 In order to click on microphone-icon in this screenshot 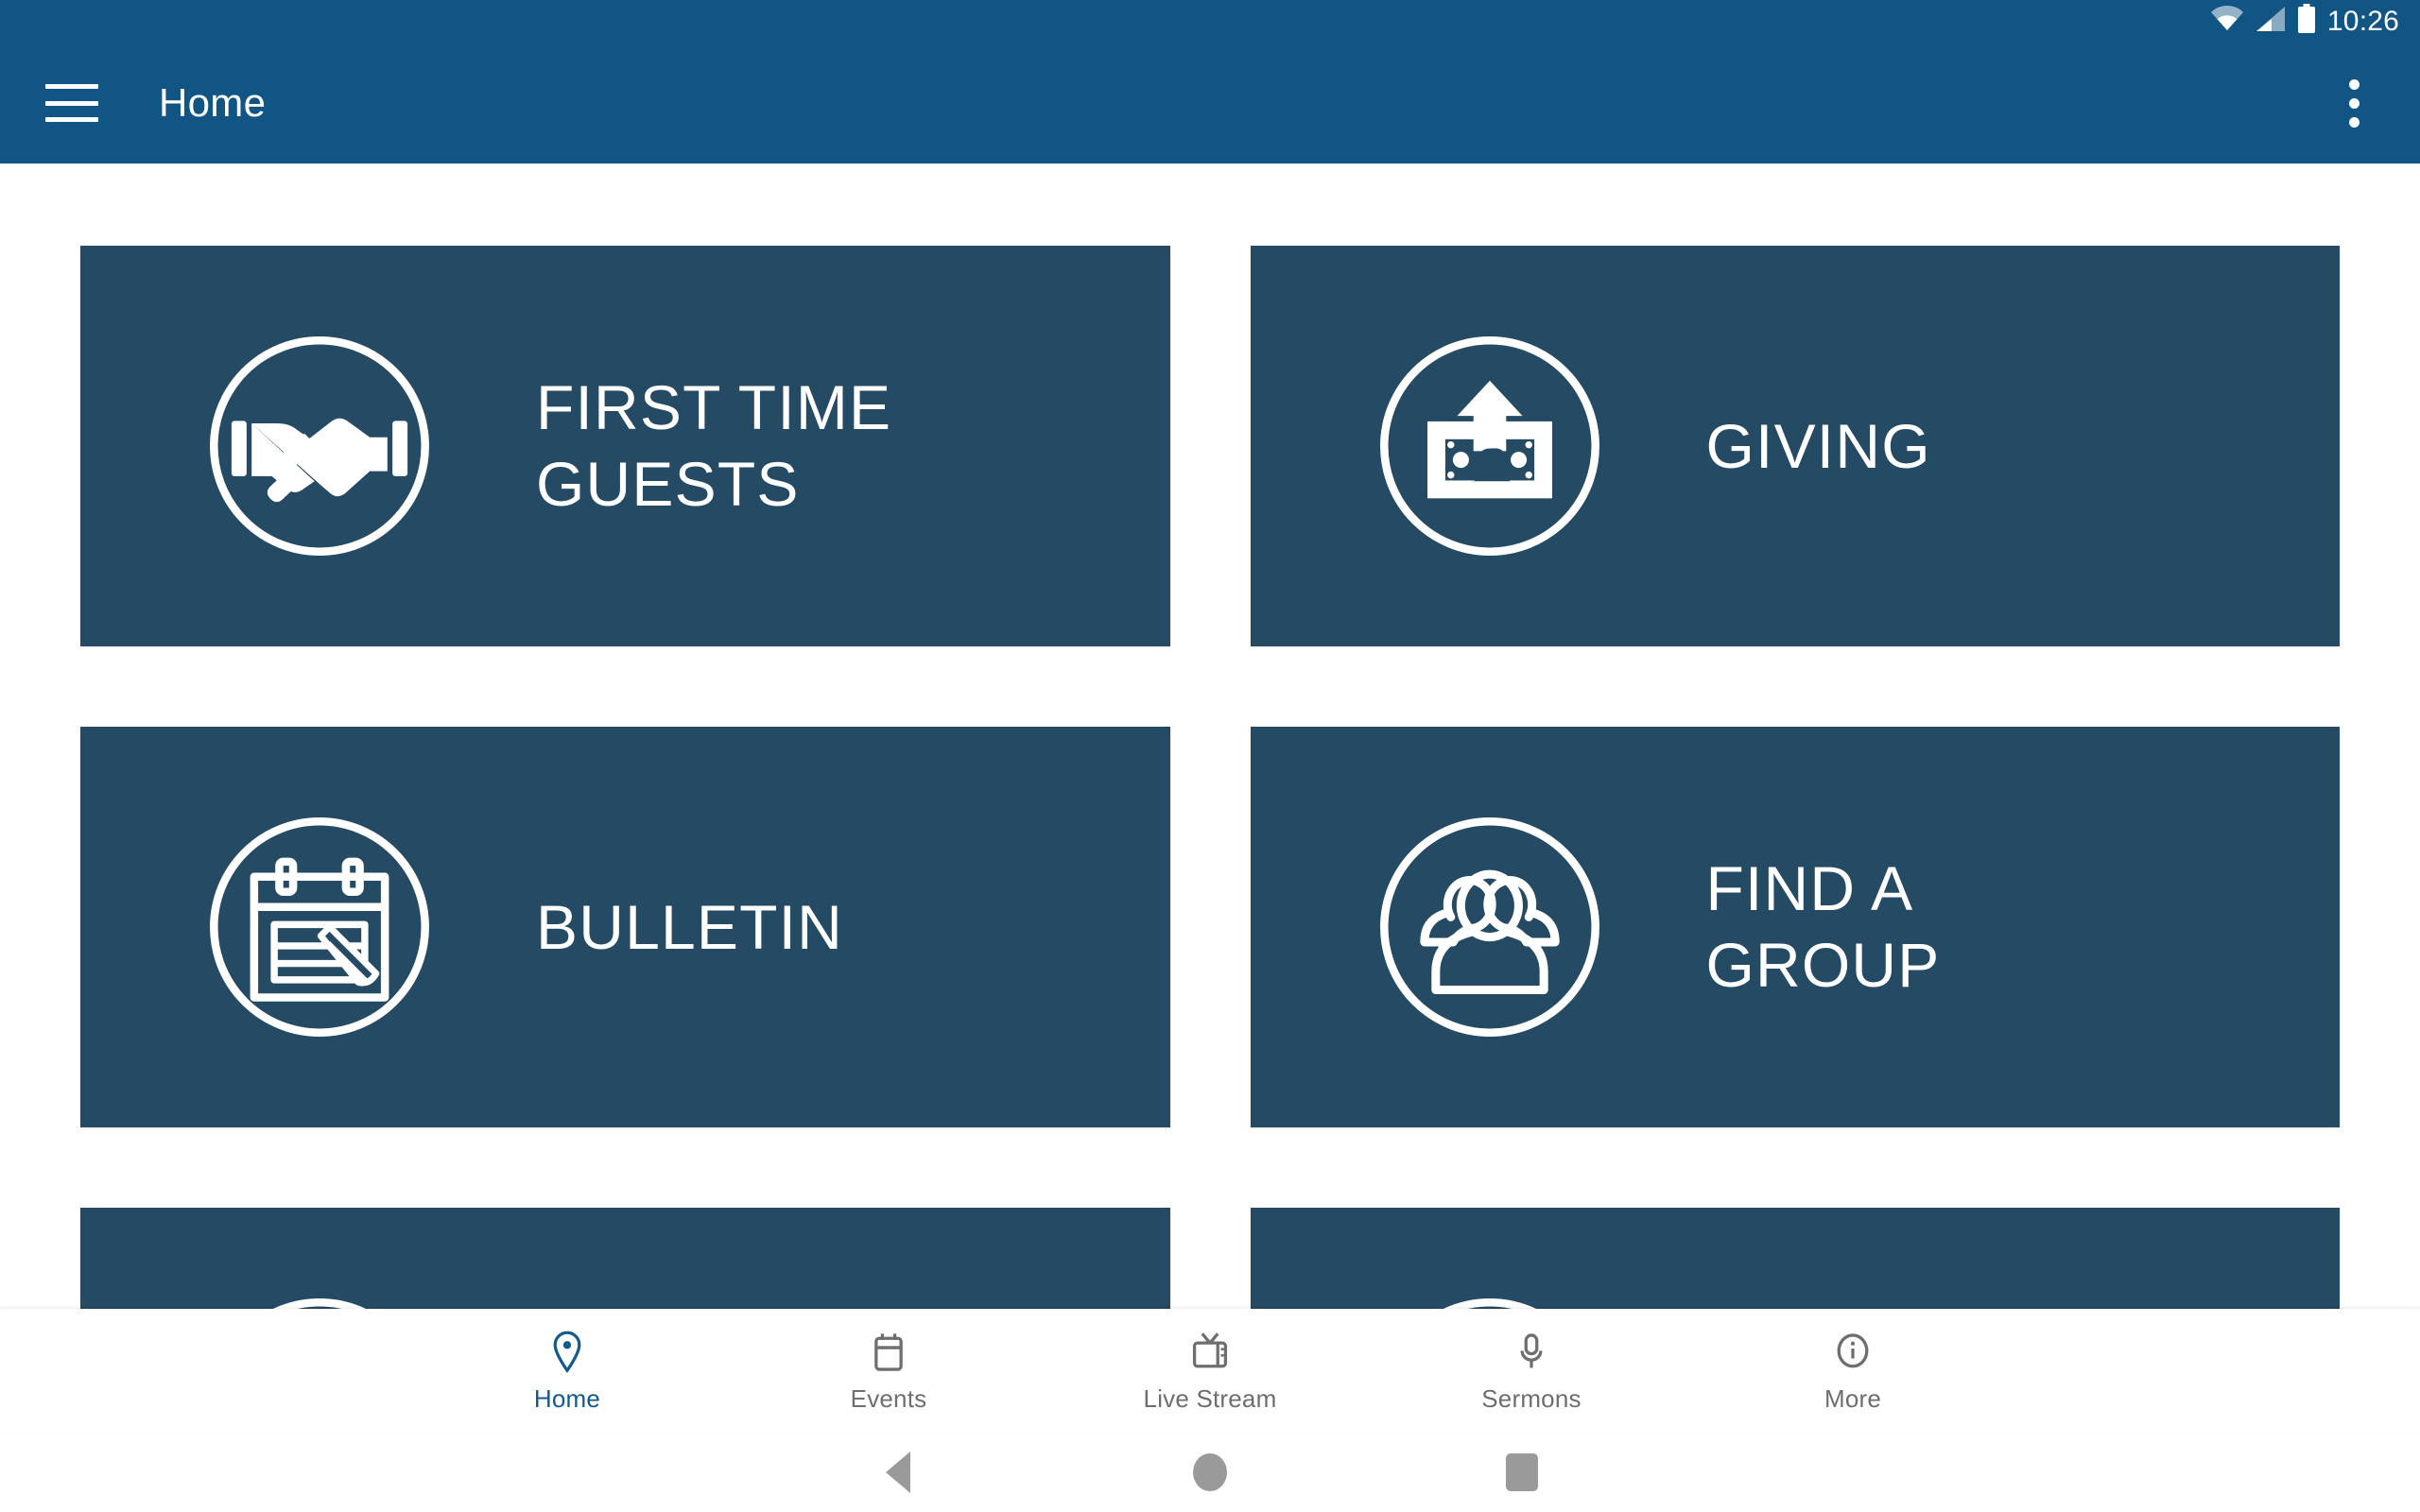, I will do `click(1531, 1352)`.